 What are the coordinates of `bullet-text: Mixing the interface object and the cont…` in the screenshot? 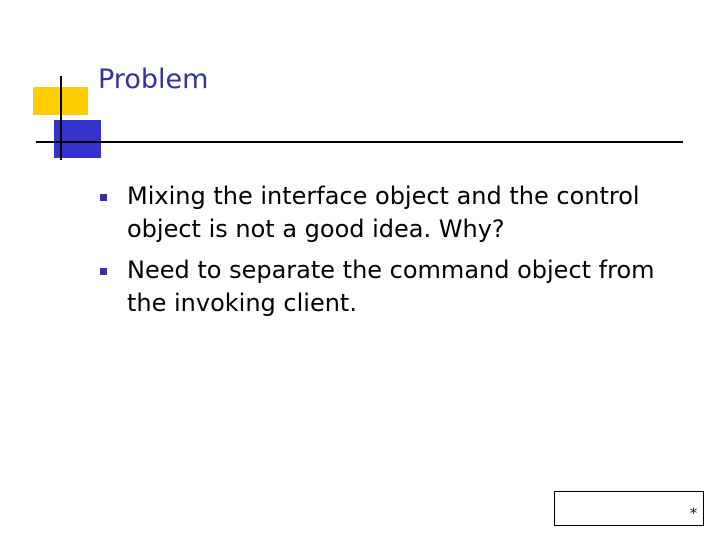 It's located at (383, 212).